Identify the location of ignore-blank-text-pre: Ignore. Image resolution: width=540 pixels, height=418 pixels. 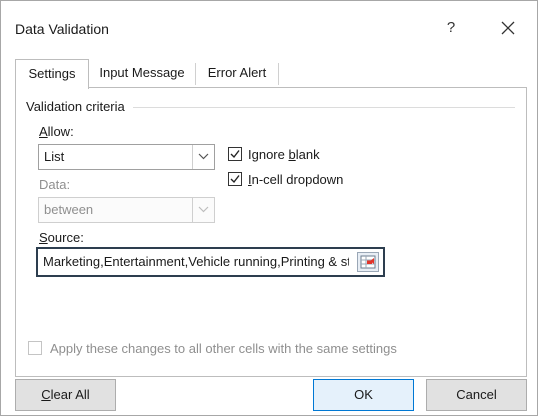
(268, 154).